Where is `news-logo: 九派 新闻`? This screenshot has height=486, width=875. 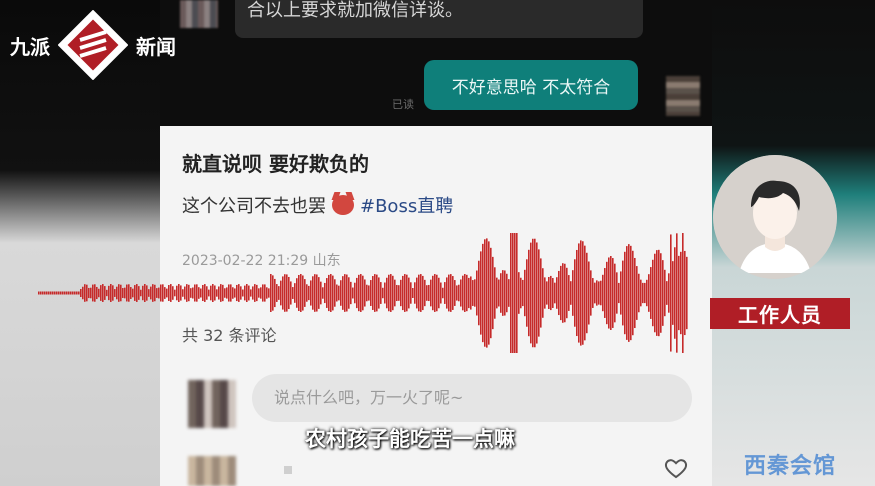 news-logo: 九派 新闻 is located at coordinates (93, 45).